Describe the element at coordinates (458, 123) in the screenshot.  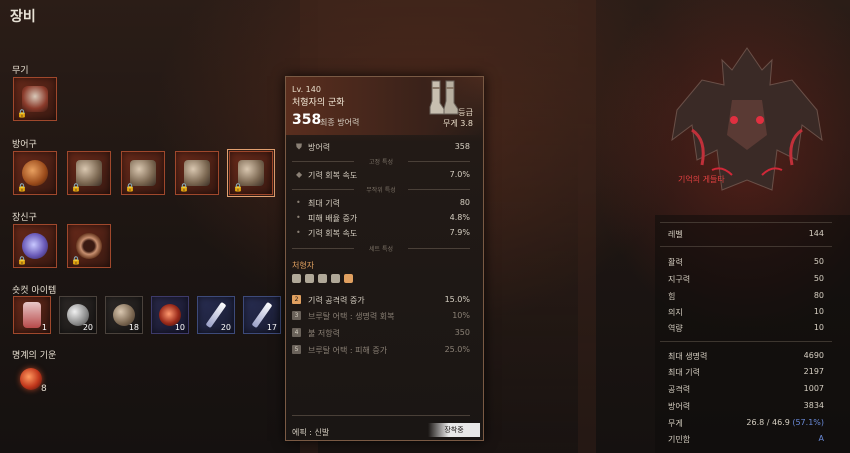
I see `item-weight: 무게 3.8` at that location.